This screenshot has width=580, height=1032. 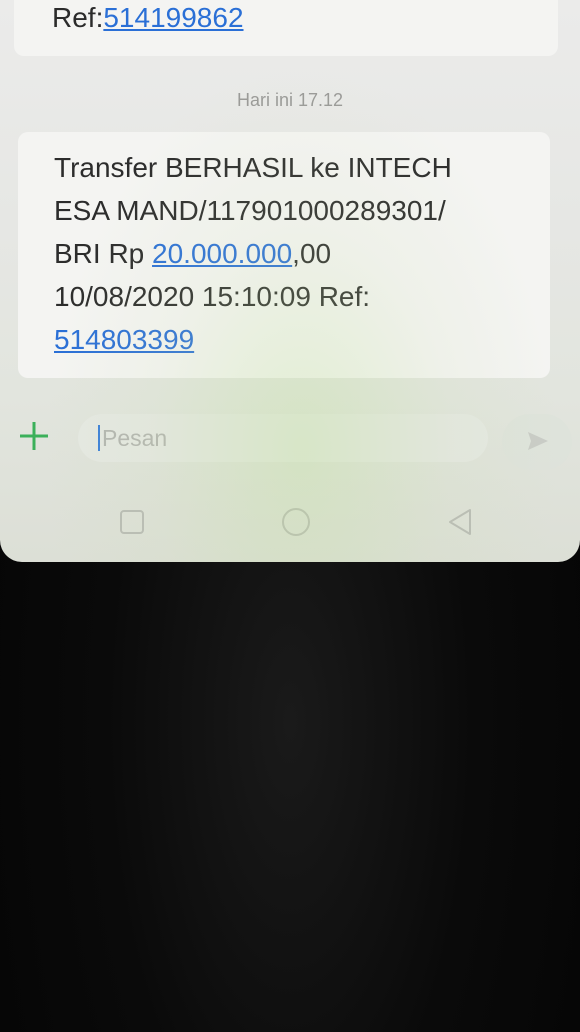 I want to click on message-line: ESA MAND/117901000289301/, so click(x=250, y=210).